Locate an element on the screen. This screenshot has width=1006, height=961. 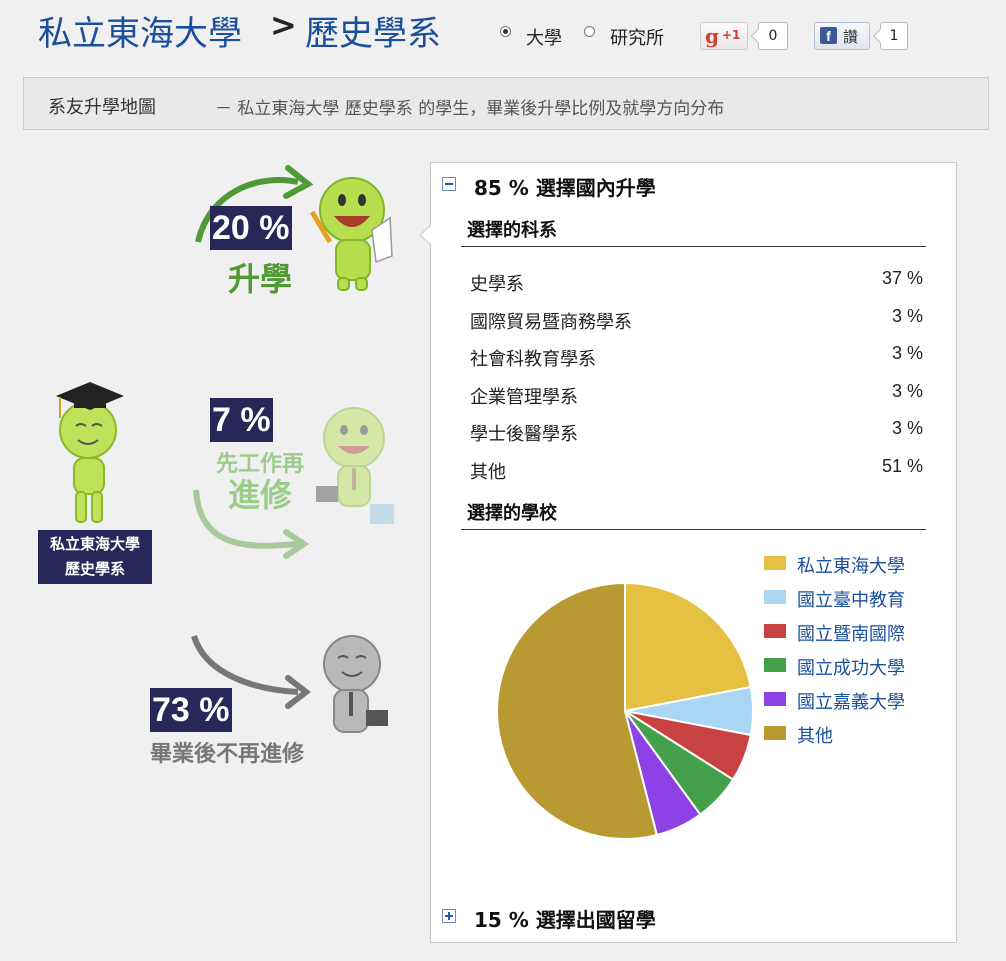
legend-label: 國立暨南國際 is located at coordinates (851, 633).